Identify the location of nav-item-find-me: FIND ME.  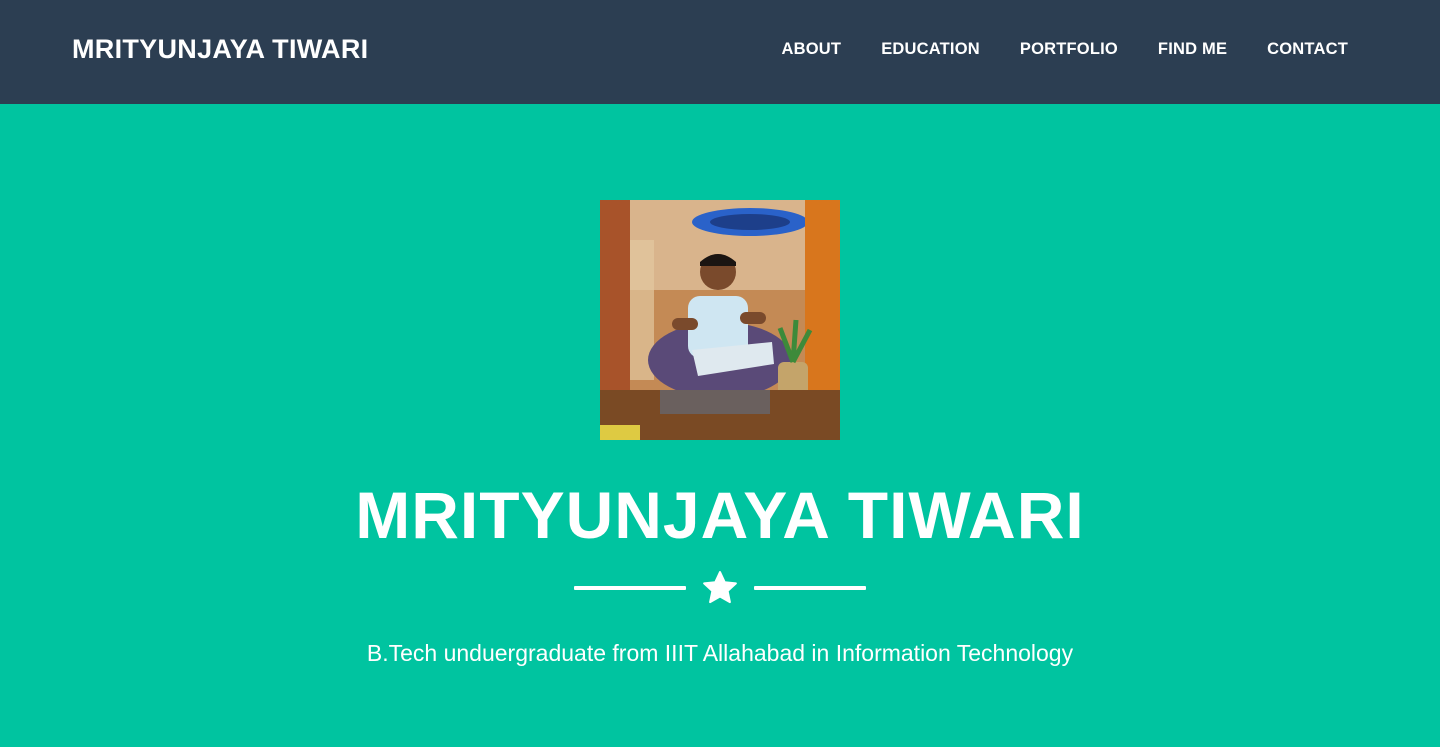
(1192, 49).